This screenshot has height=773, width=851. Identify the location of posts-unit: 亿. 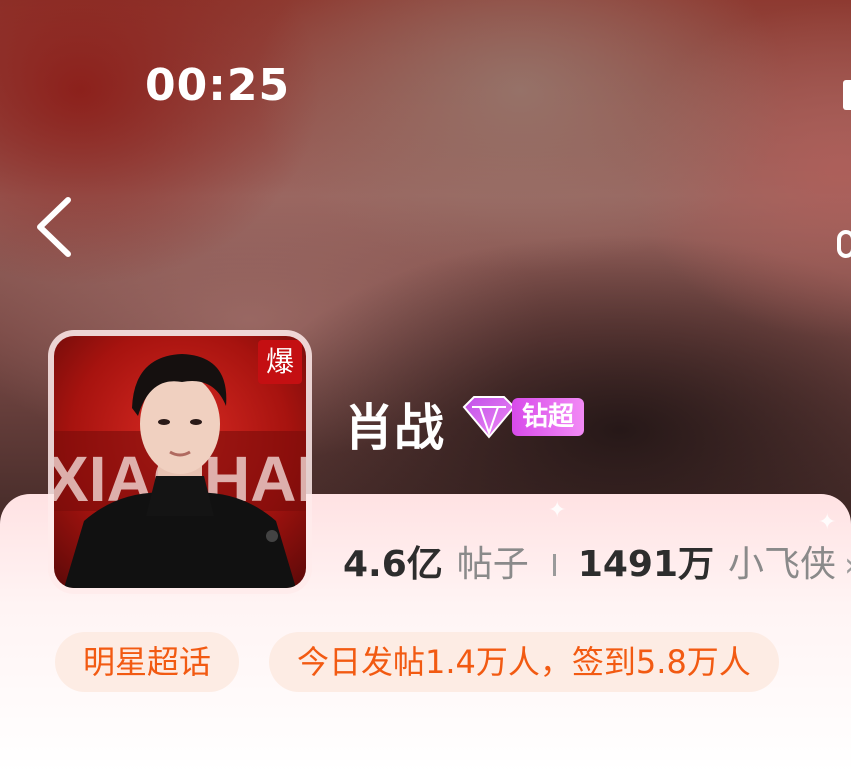
(424, 564).